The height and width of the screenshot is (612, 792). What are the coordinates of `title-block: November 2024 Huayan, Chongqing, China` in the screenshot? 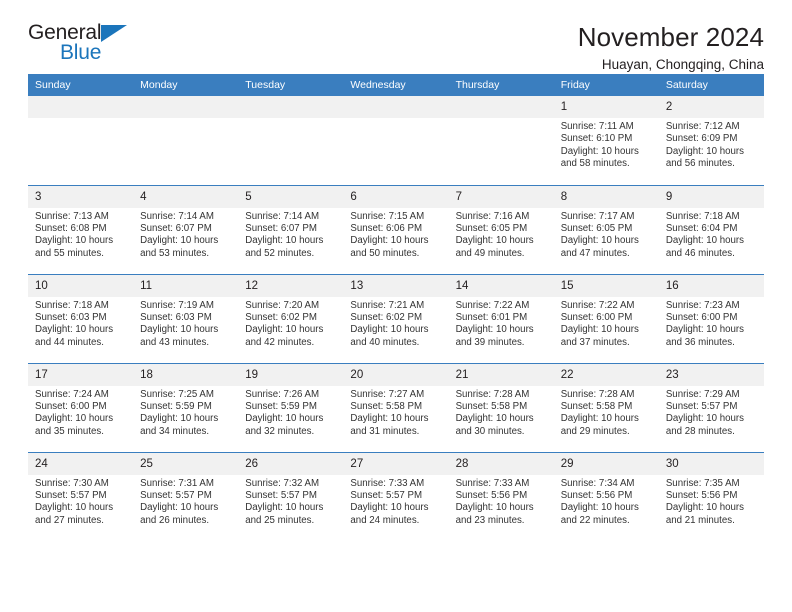 It's located at (671, 48).